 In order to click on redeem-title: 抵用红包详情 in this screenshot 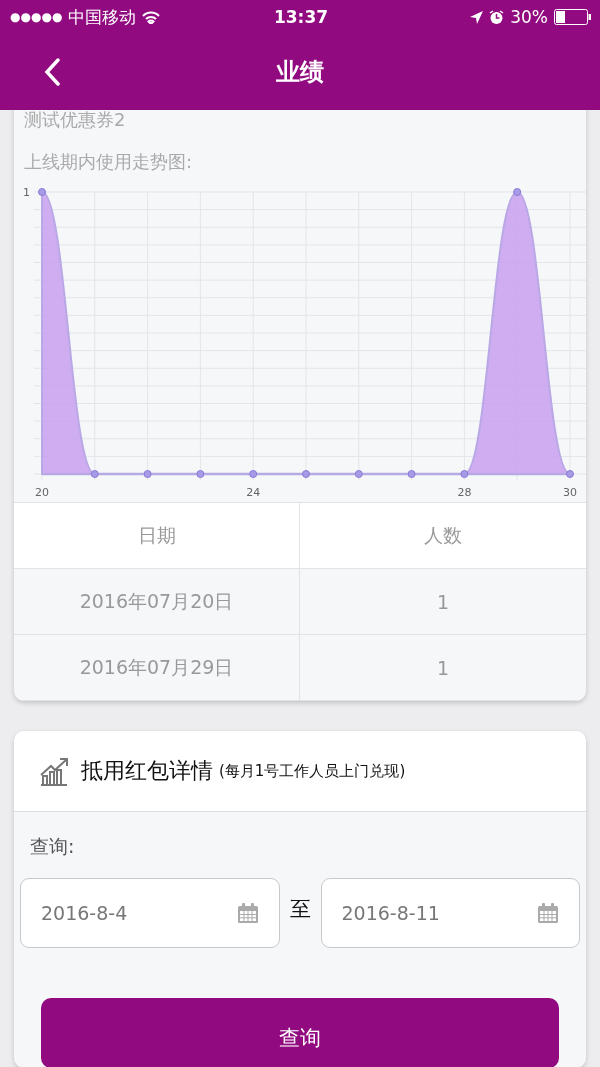, I will do `click(147, 771)`.